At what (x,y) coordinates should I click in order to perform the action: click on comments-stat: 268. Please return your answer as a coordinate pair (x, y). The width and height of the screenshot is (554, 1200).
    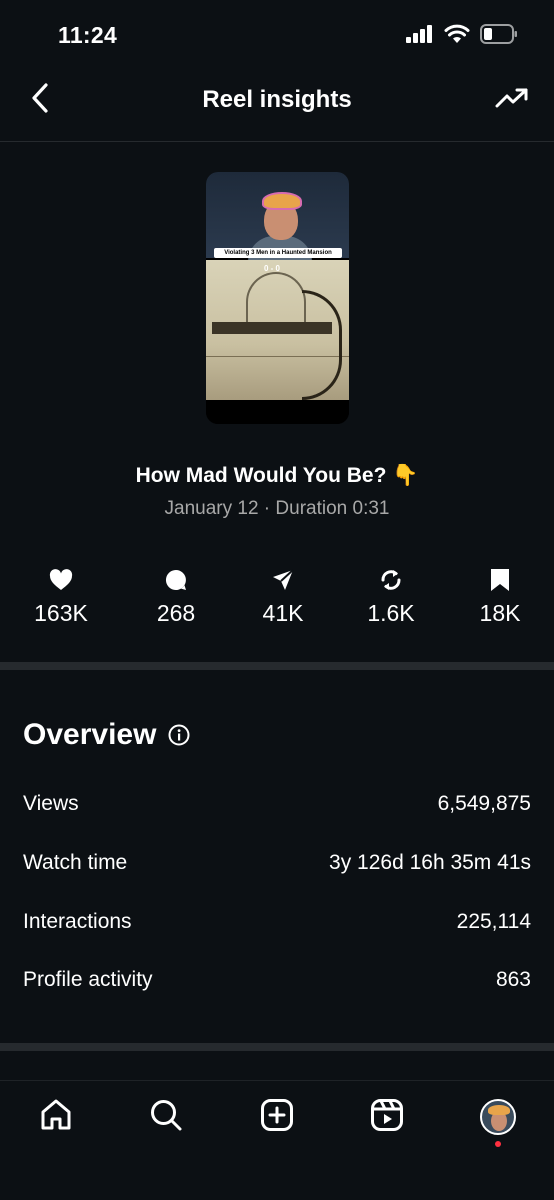
    Looking at the image, I should click on (176, 596).